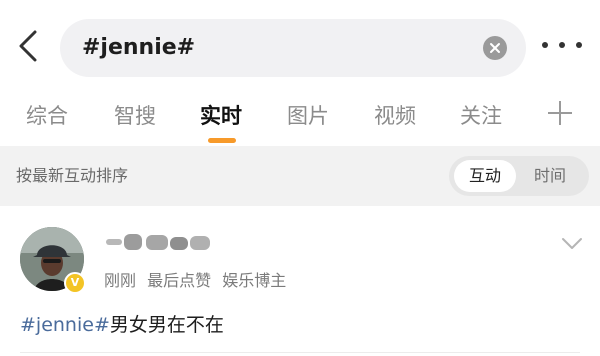 Image resolution: width=600 pixels, height=356 pixels. I want to click on tab-comprehensive: 综合, so click(47, 115).